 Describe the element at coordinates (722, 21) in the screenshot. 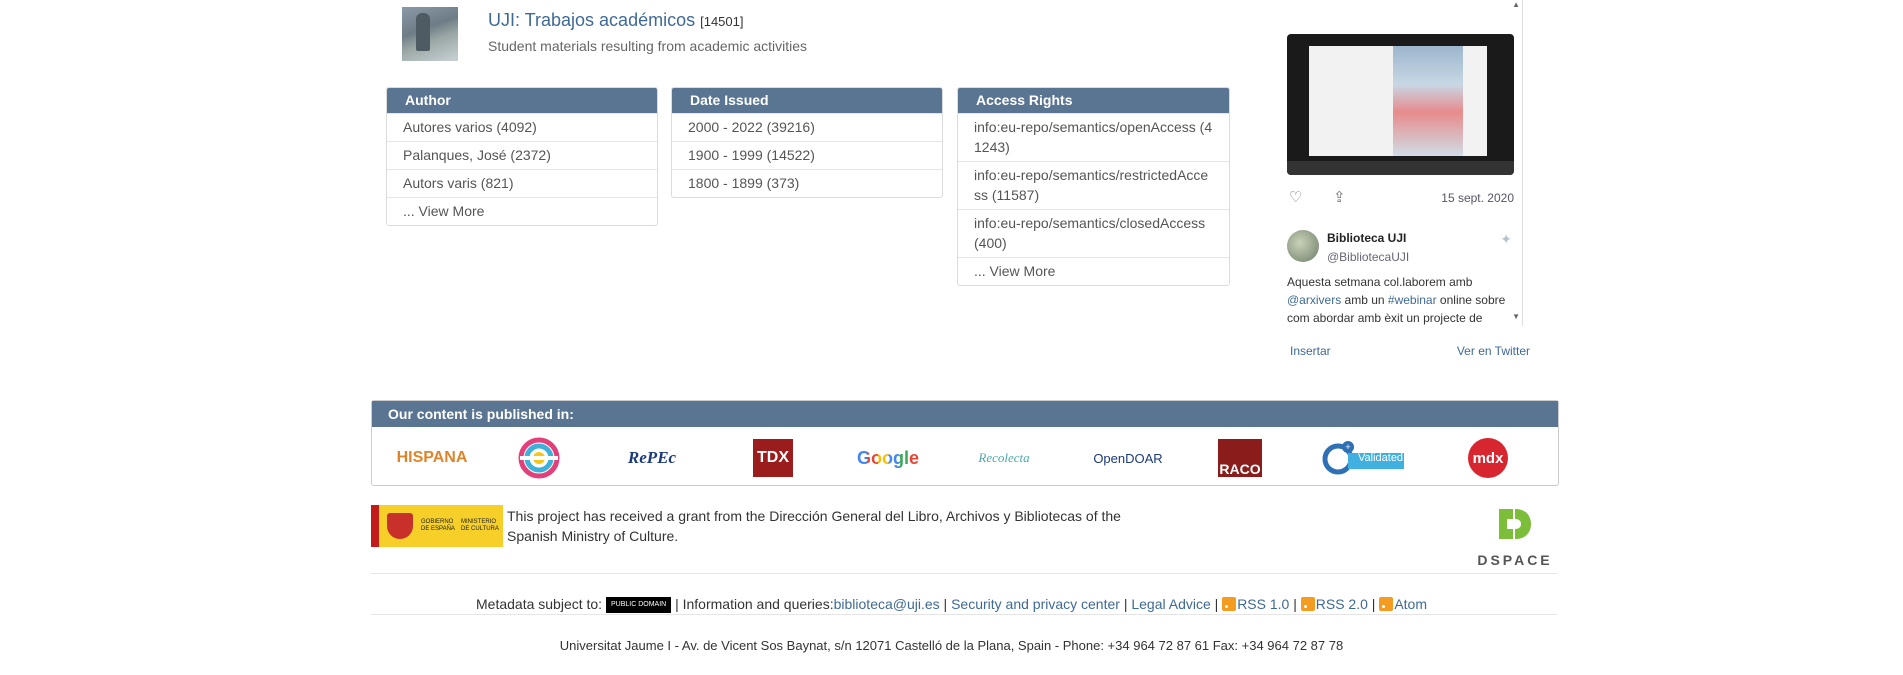

I see `community-count: [14501]` at that location.